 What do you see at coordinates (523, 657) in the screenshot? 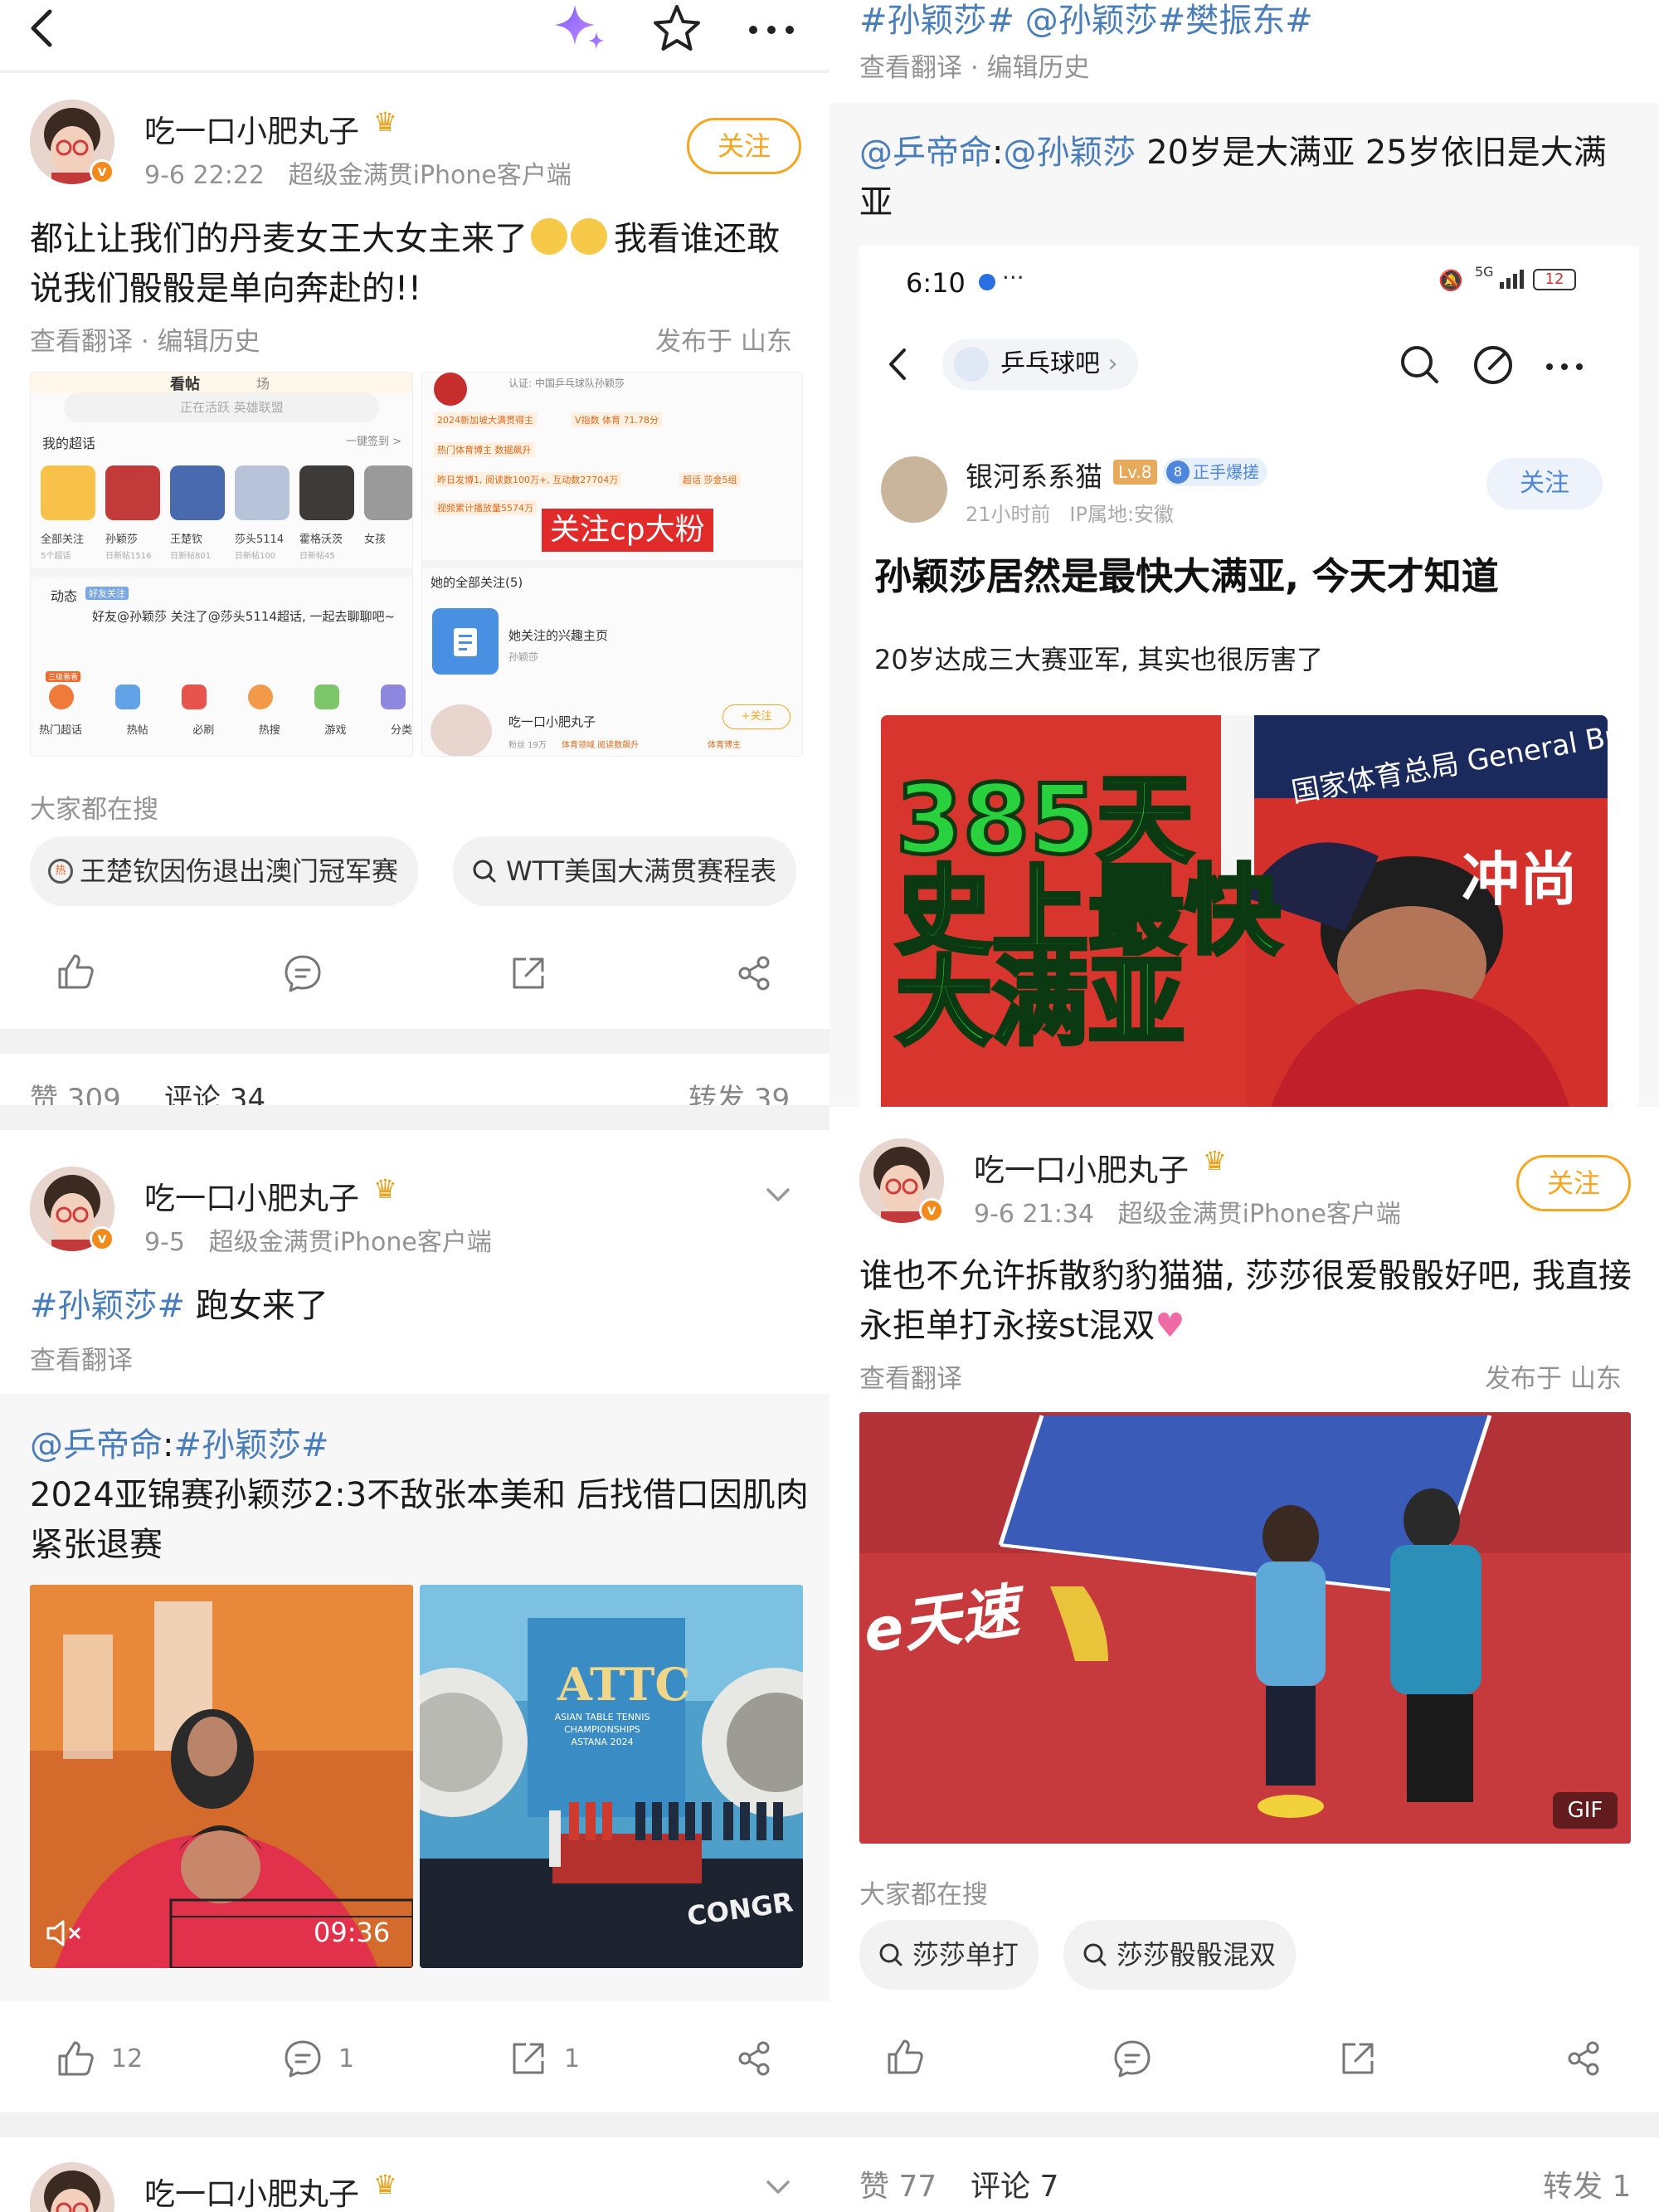
I see `interest-sub: 孙颖莎` at bounding box center [523, 657].